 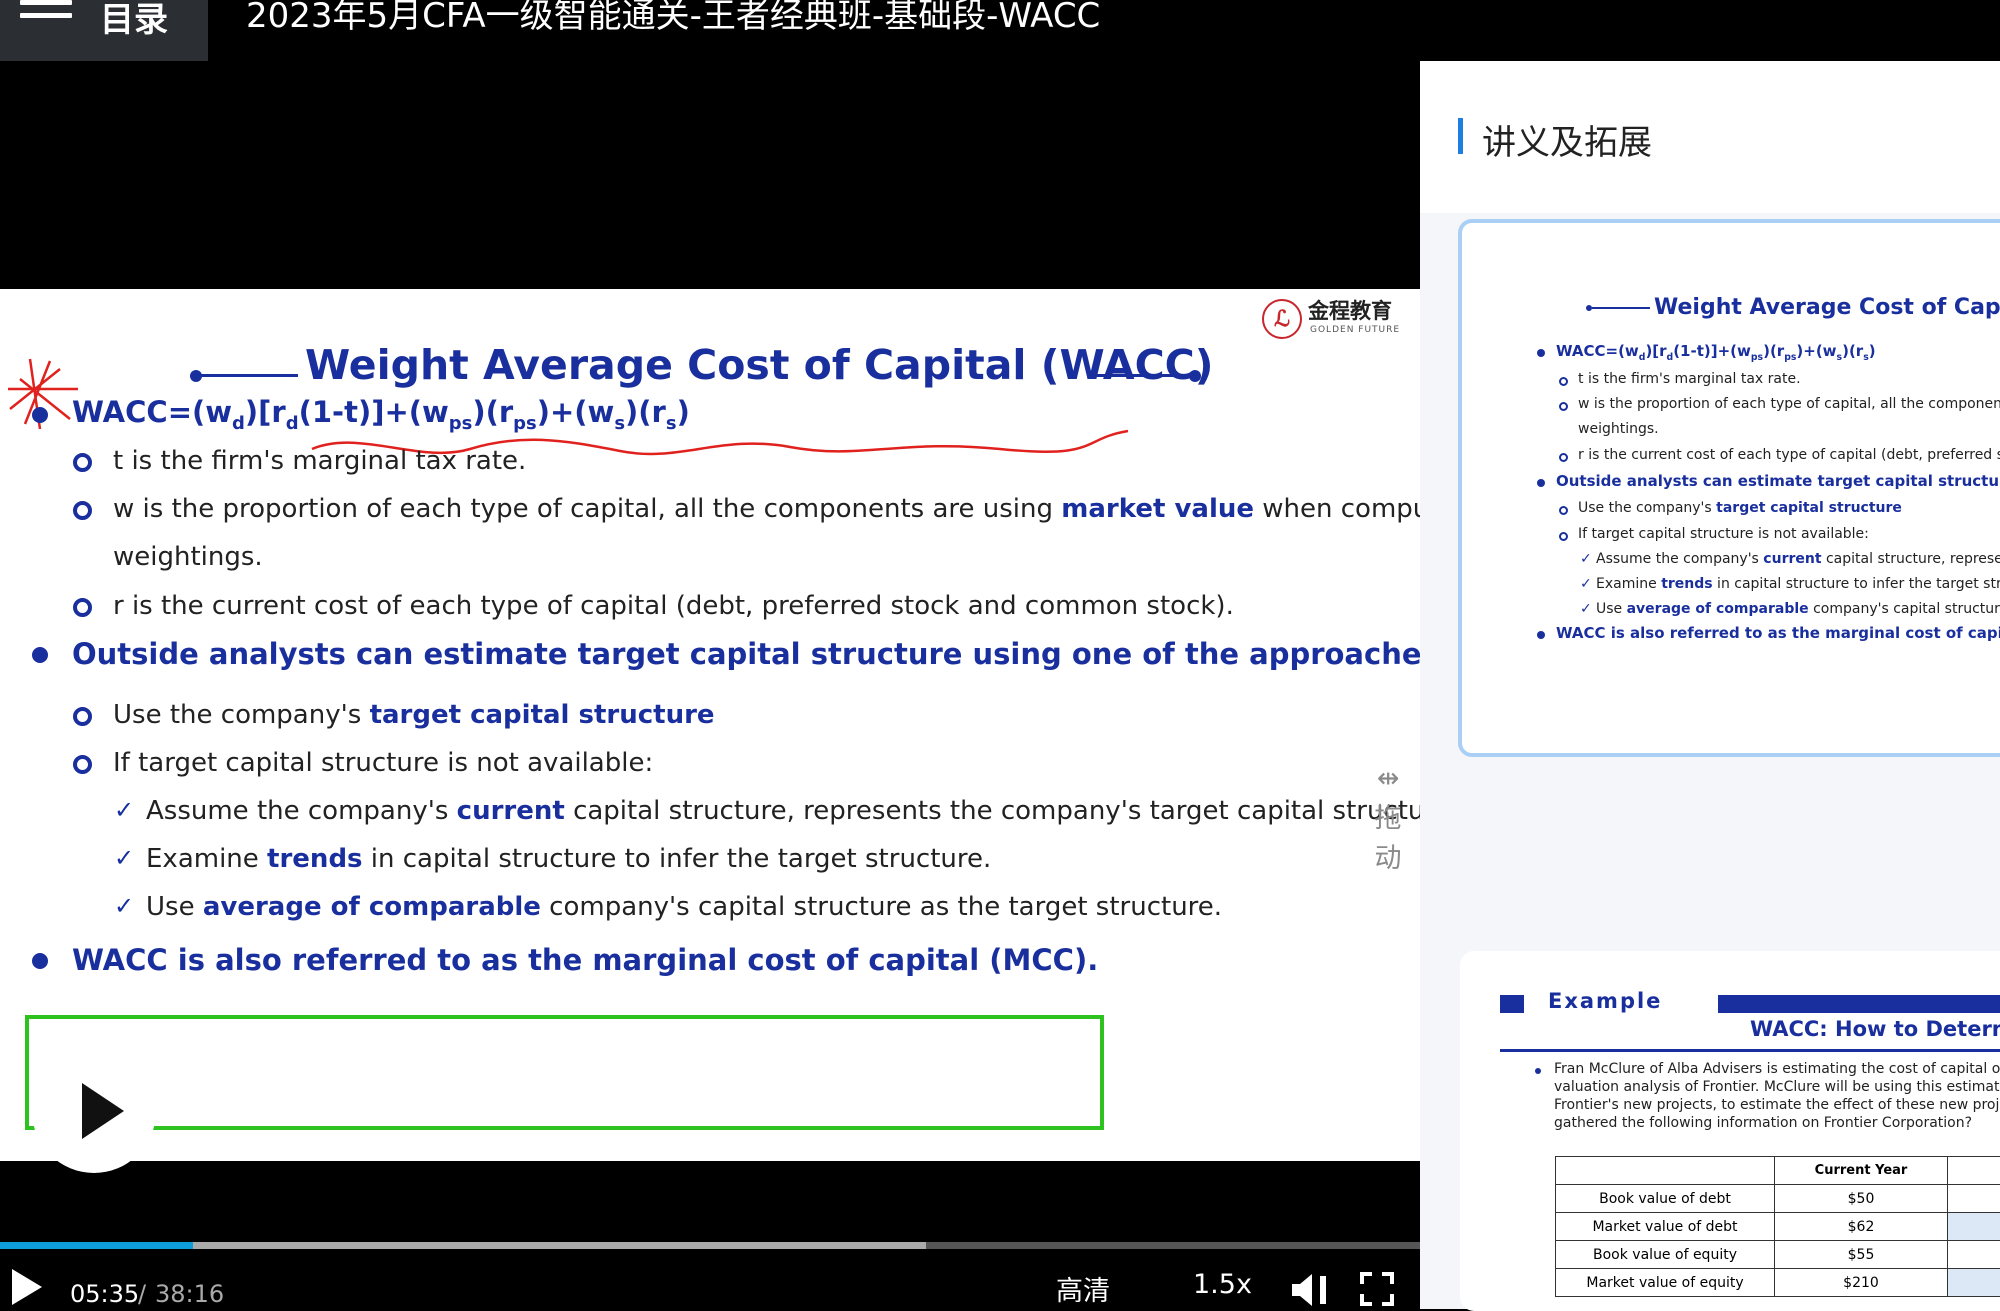 I want to click on tax-rate-definition: t is the firm's marginal tax rate., so click(x=319, y=461).